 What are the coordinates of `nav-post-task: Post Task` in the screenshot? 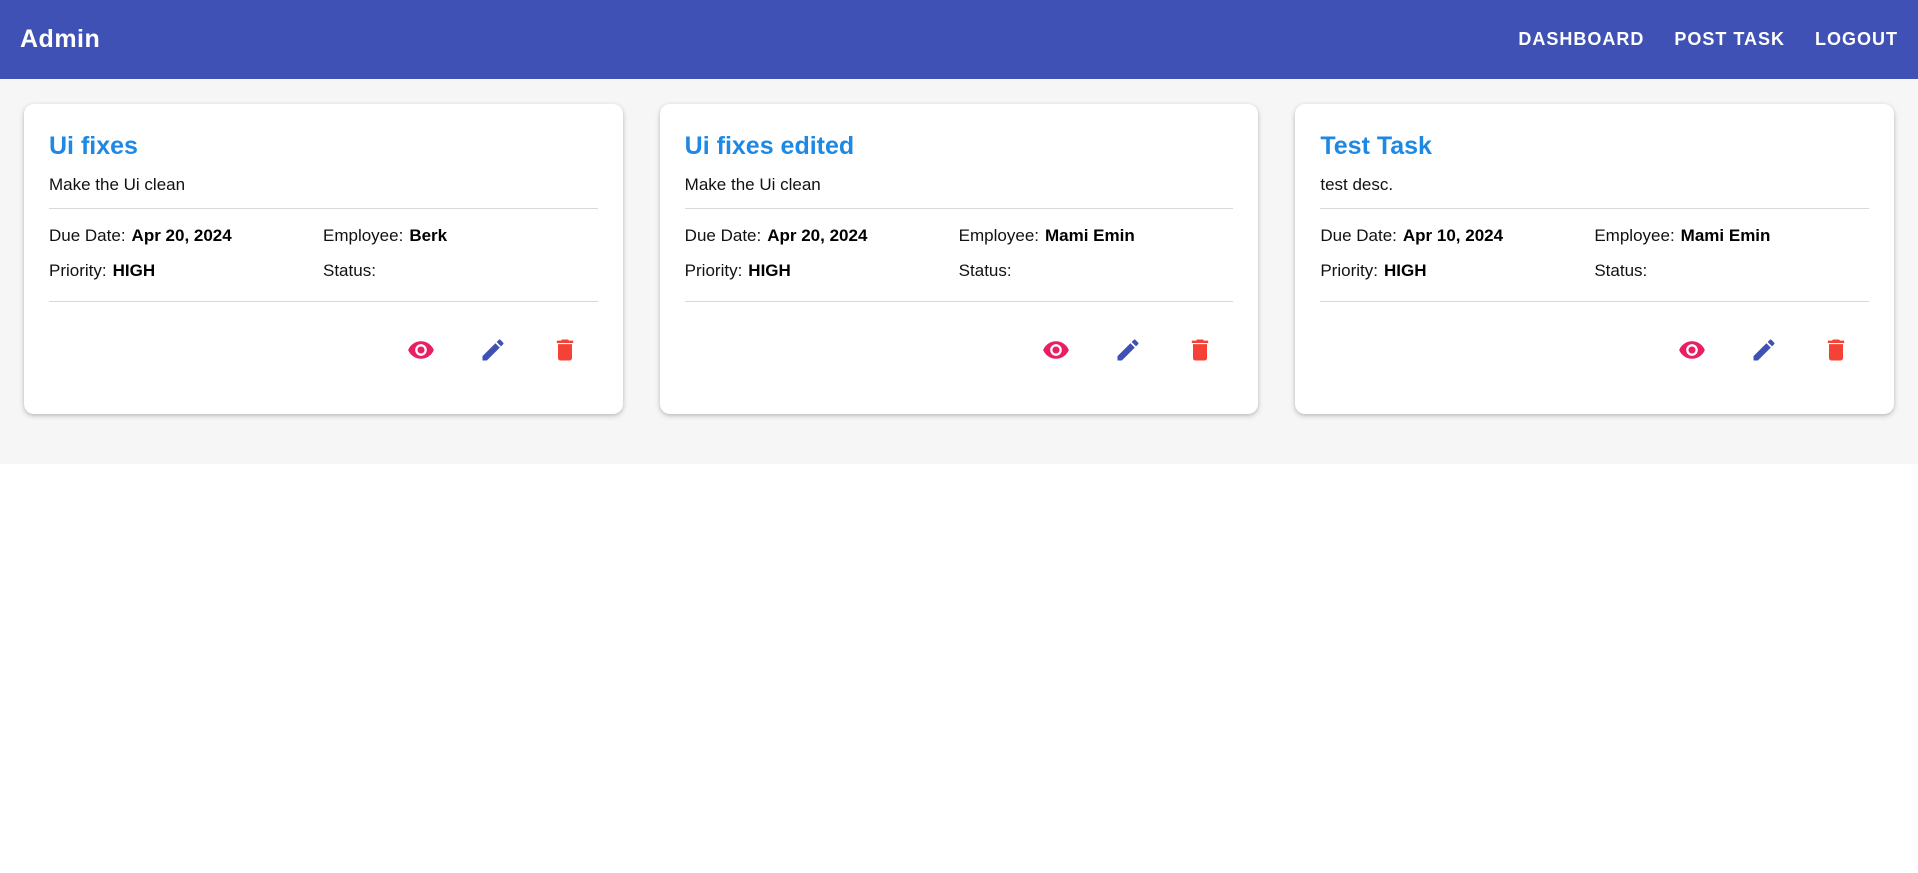 It's located at (1729, 39).